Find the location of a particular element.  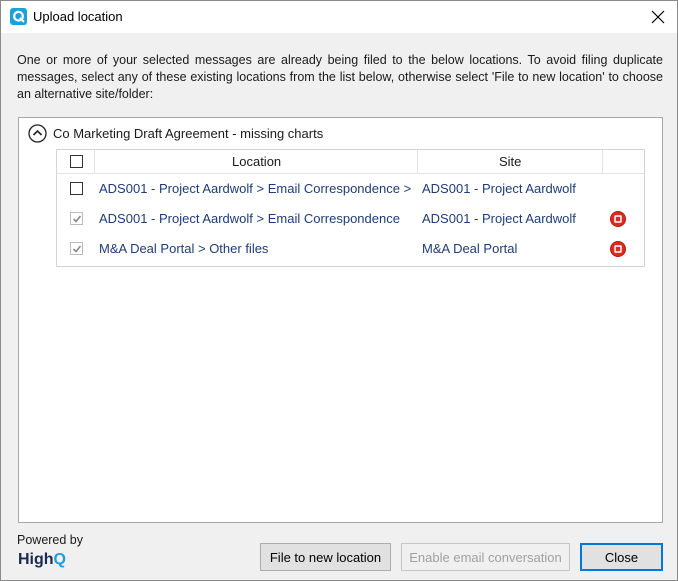

column-header-location: Location is located at coordinates (257, 161).